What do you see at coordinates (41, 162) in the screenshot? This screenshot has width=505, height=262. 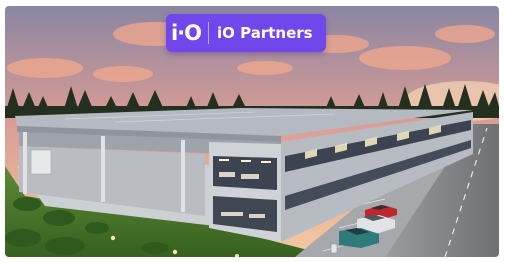 I see `hall-door` at bounding box center [41, 162].